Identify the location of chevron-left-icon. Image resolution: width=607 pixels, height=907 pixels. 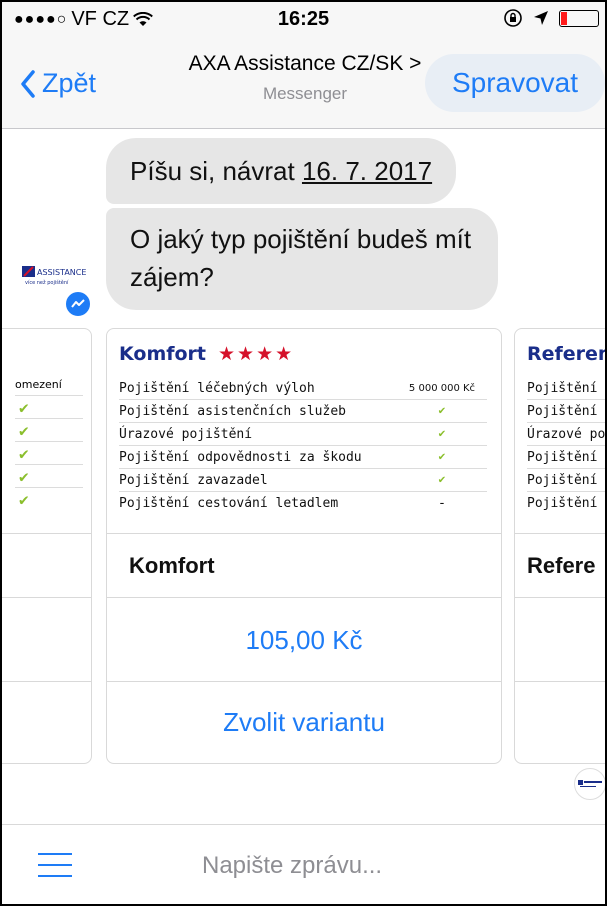
(28, 83).